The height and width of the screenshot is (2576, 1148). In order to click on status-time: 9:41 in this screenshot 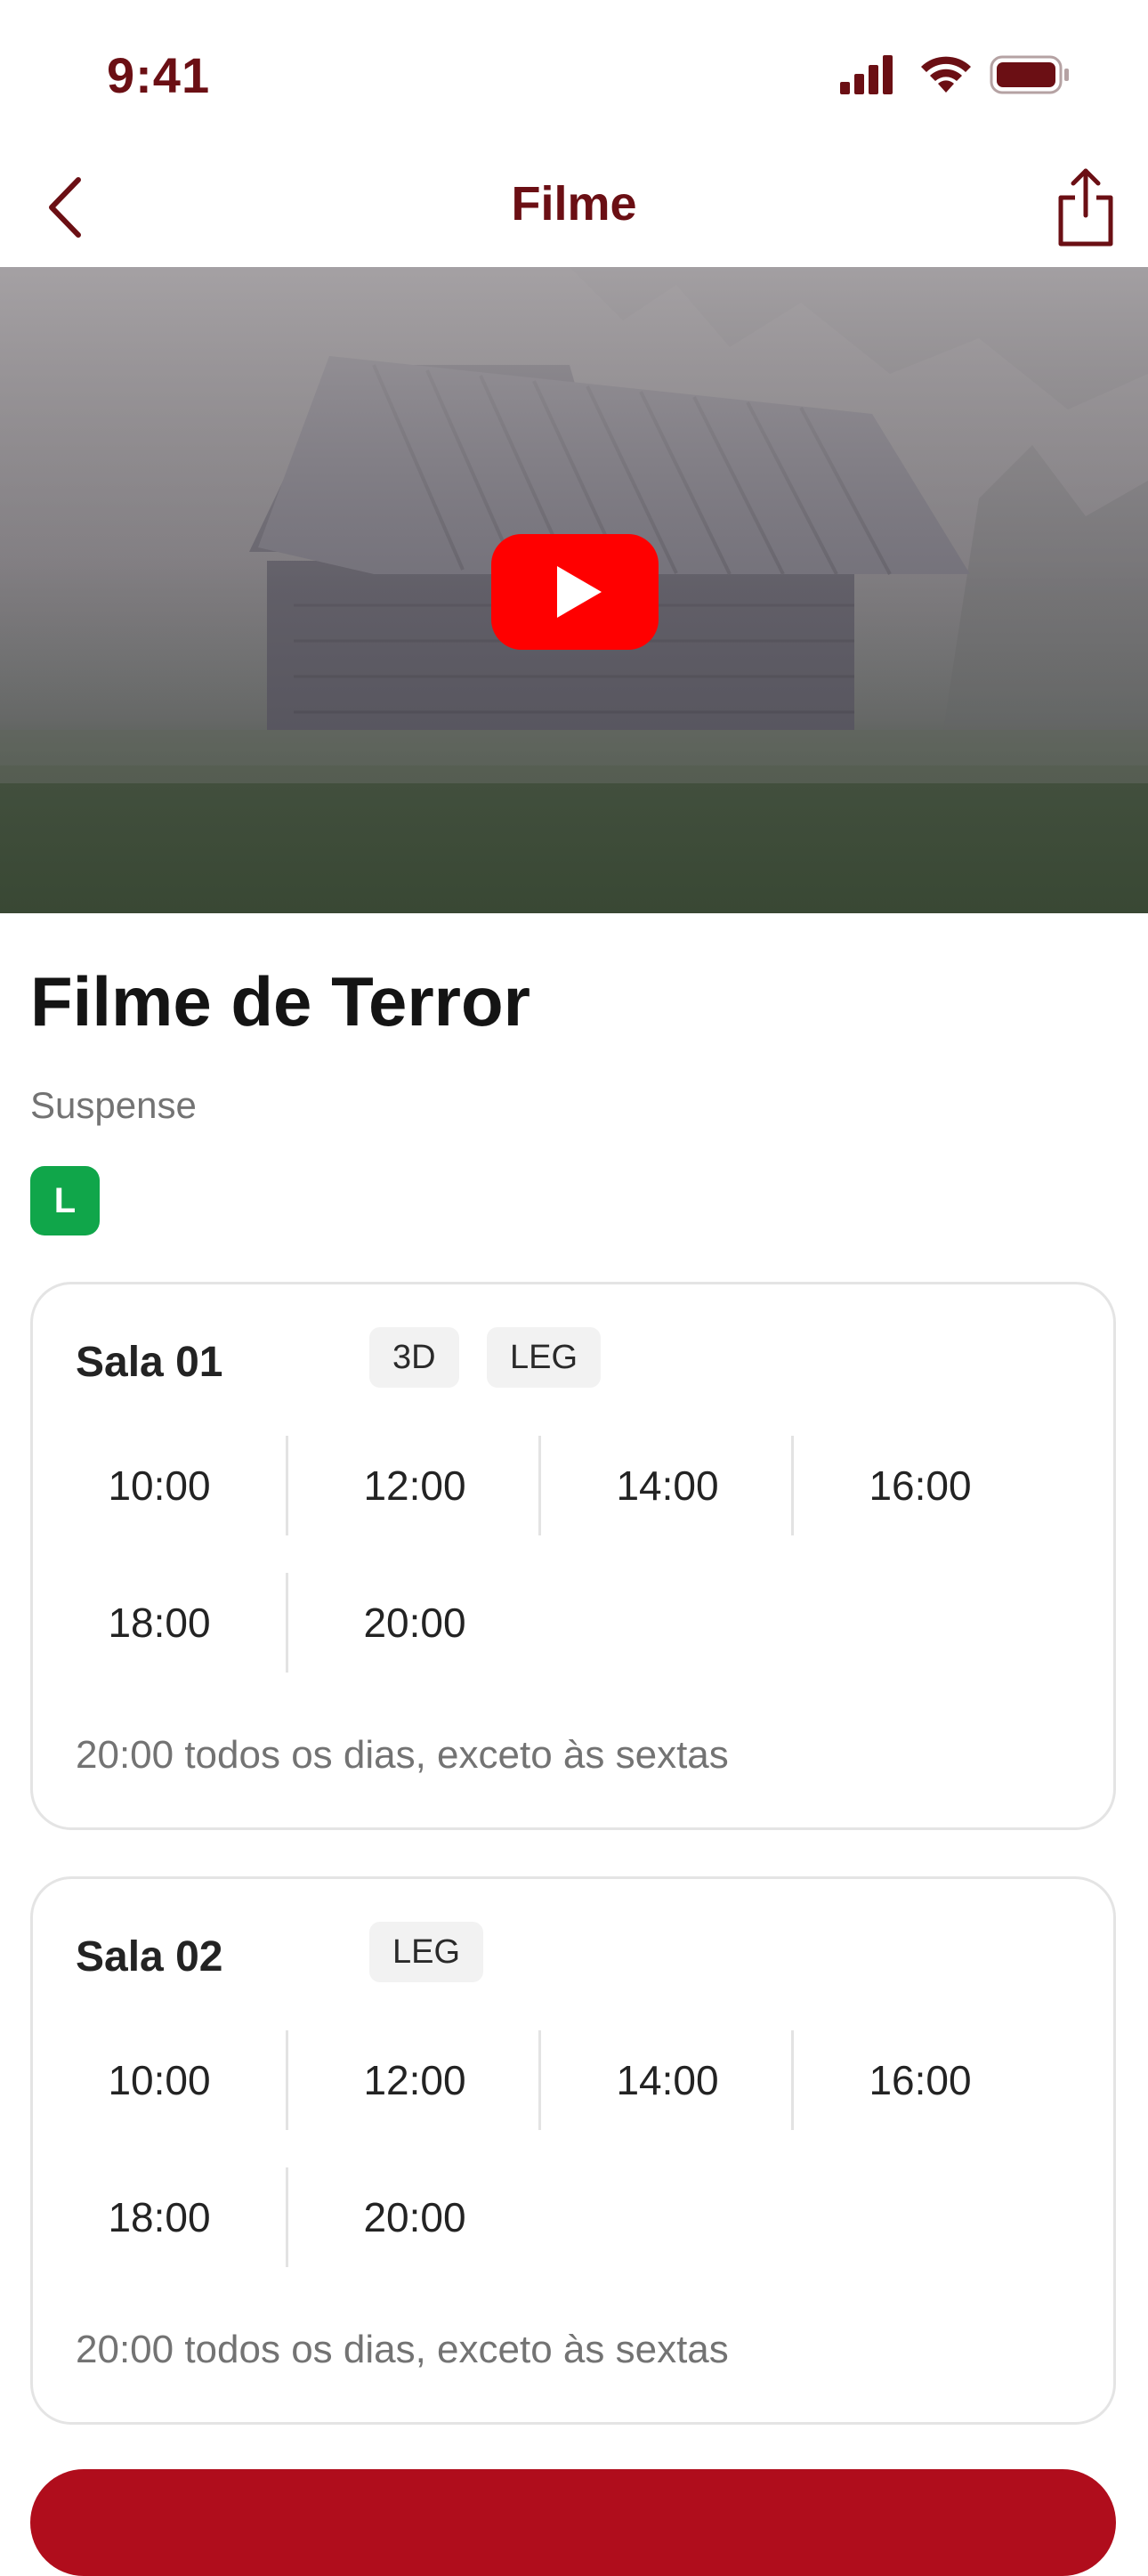, I will do `click(159, 75)`.